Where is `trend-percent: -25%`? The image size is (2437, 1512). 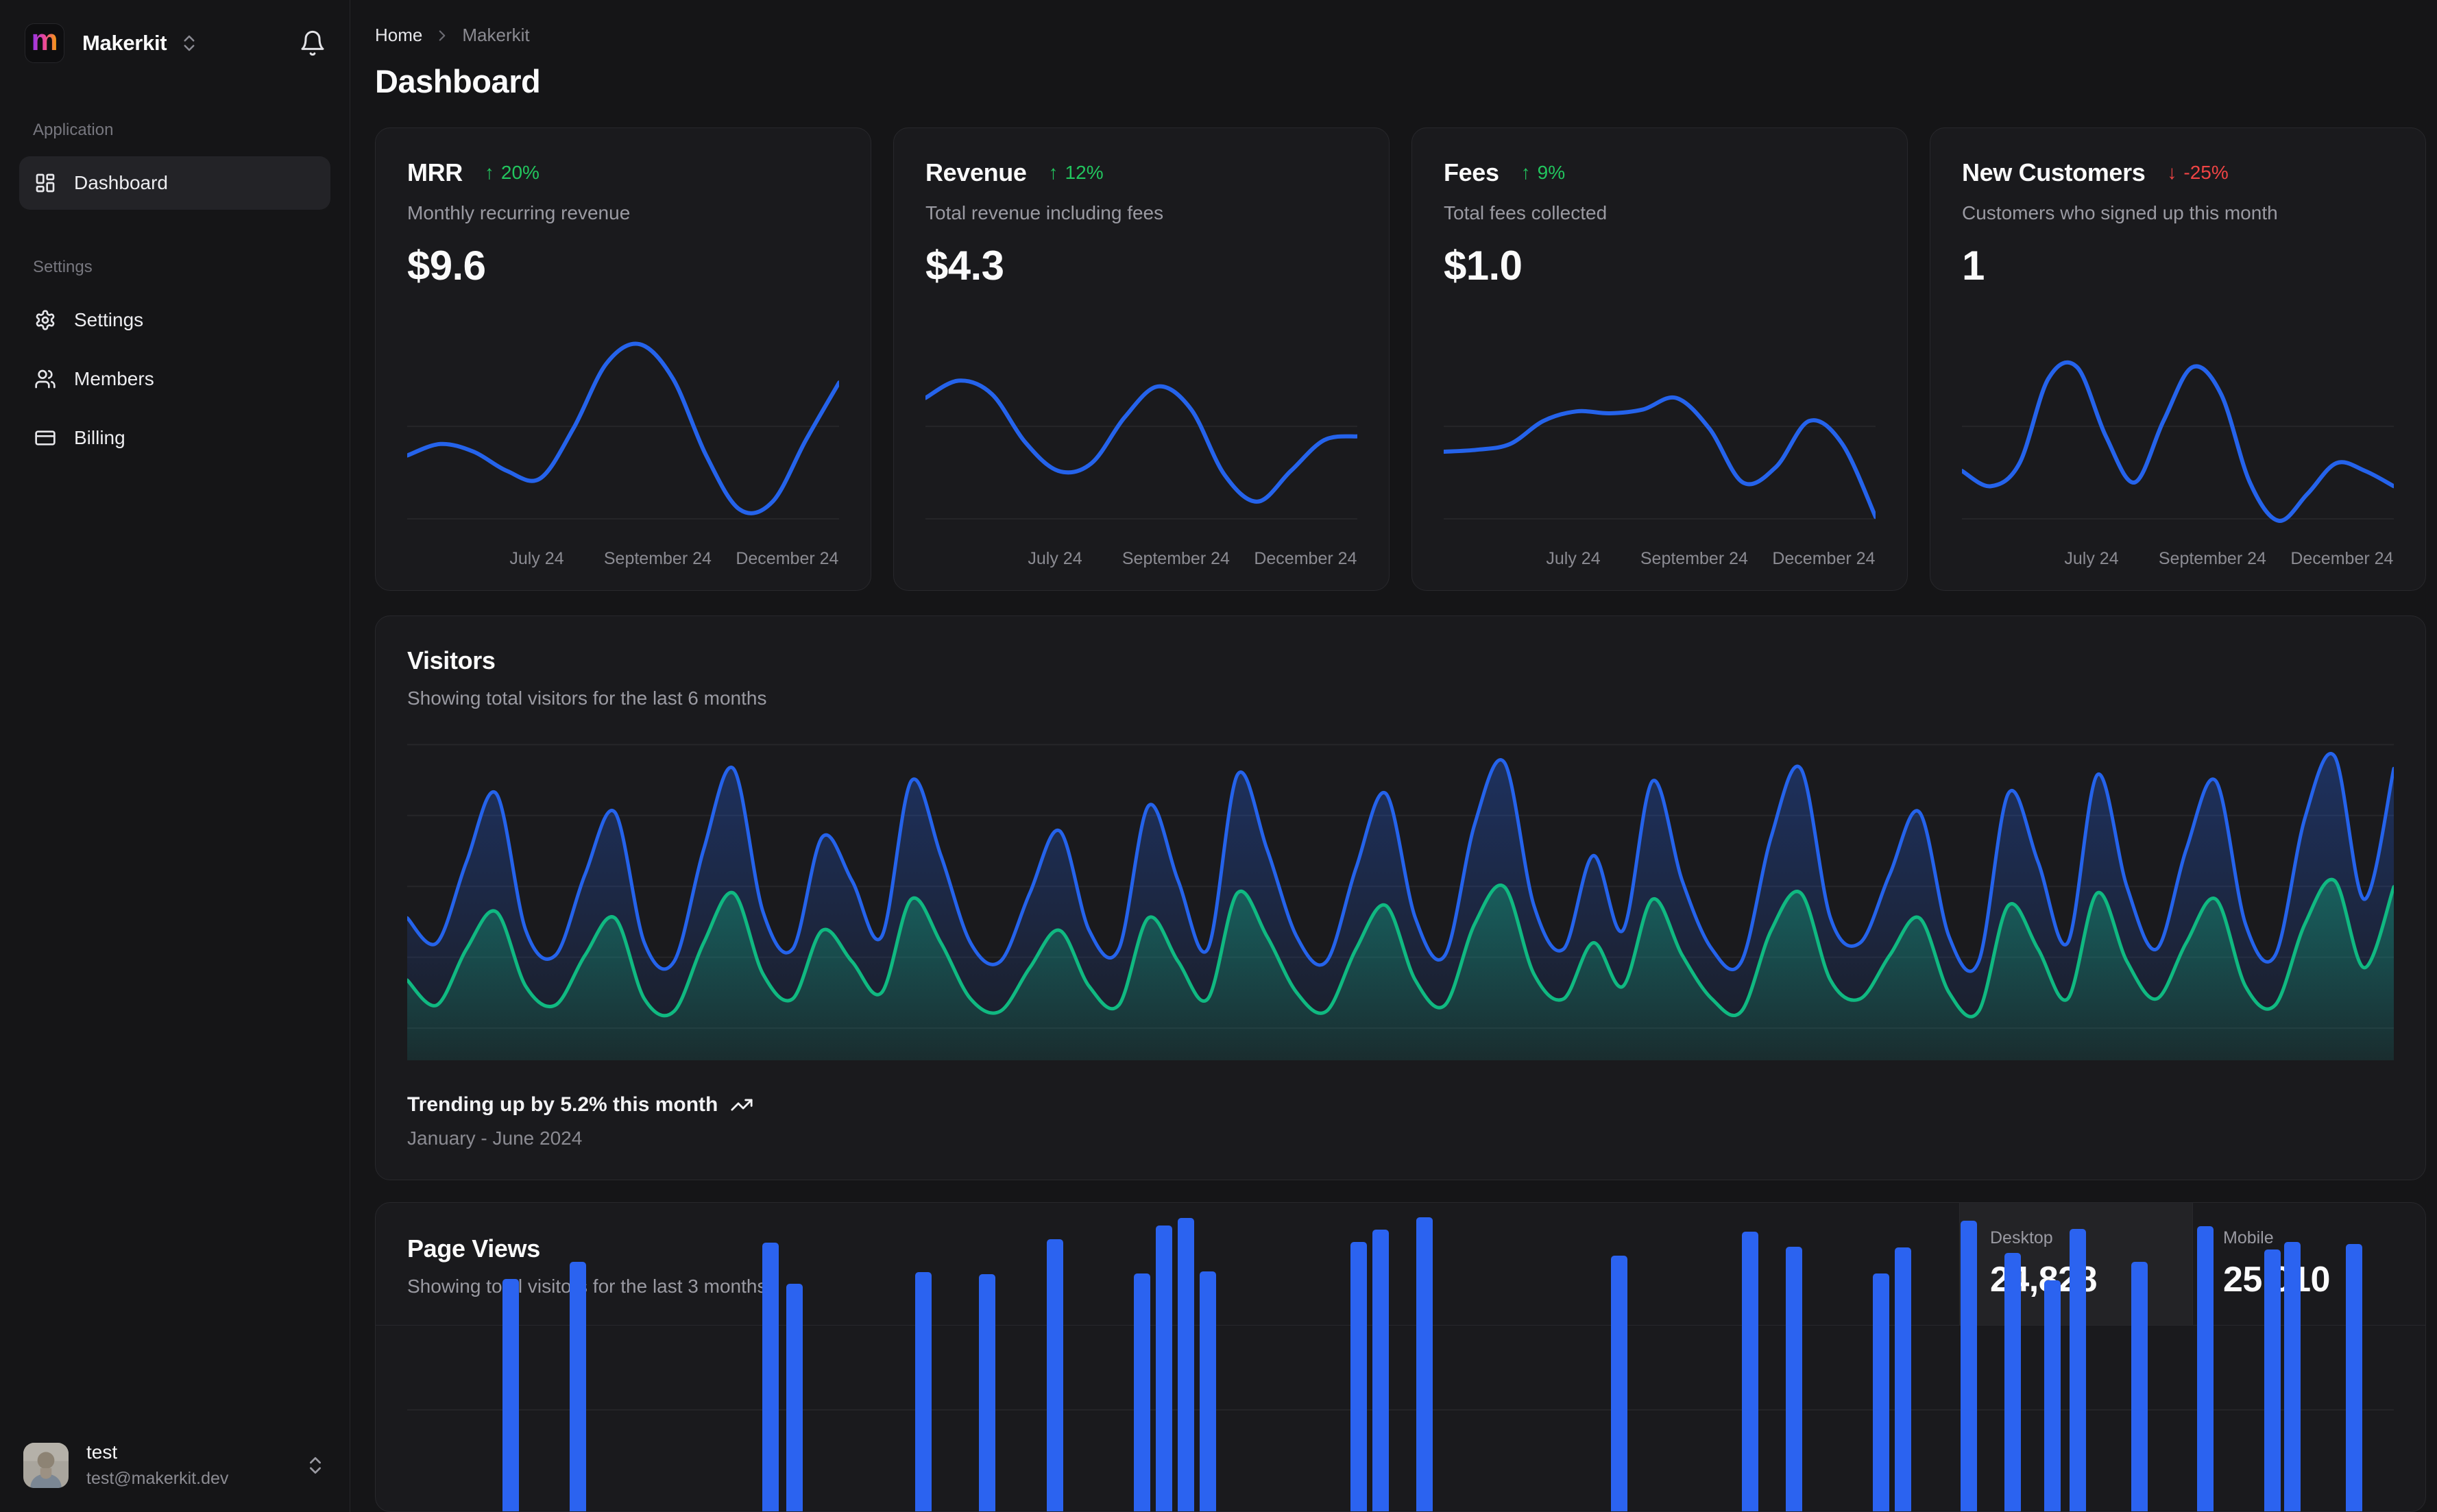
trend-percent: -25% is located at coordinates (2206, 173).